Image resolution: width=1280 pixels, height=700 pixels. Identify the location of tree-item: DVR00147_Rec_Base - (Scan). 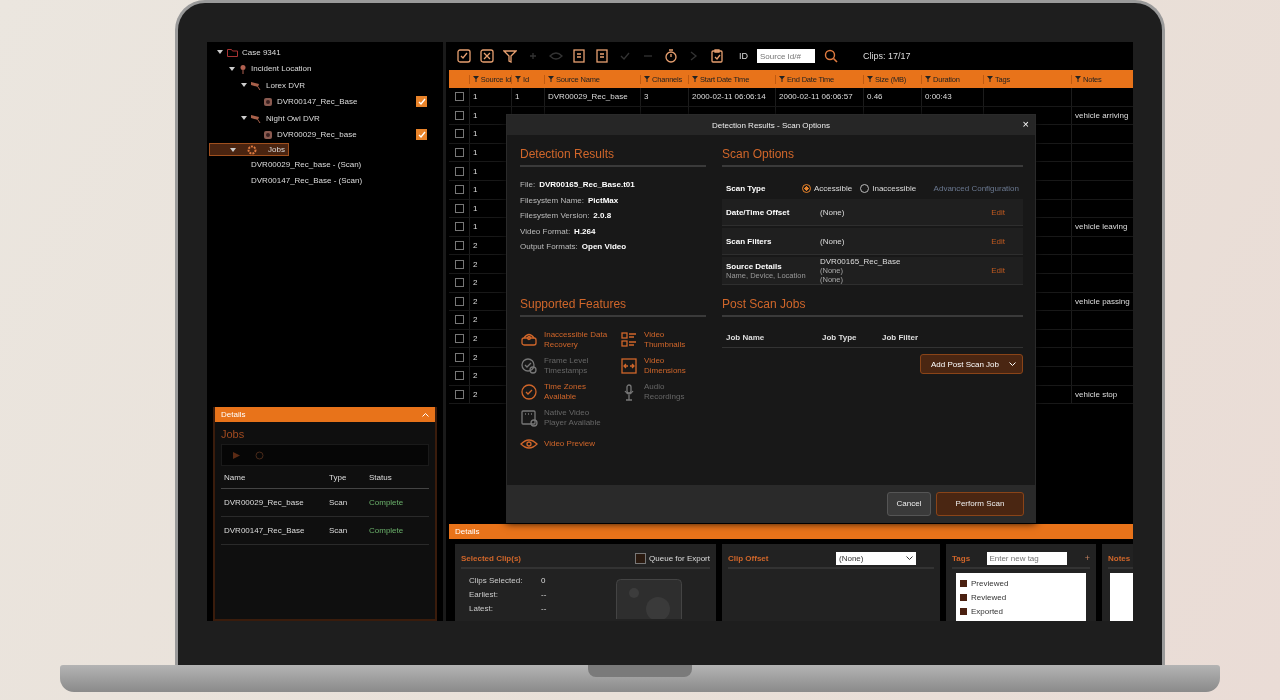
(325, 180).